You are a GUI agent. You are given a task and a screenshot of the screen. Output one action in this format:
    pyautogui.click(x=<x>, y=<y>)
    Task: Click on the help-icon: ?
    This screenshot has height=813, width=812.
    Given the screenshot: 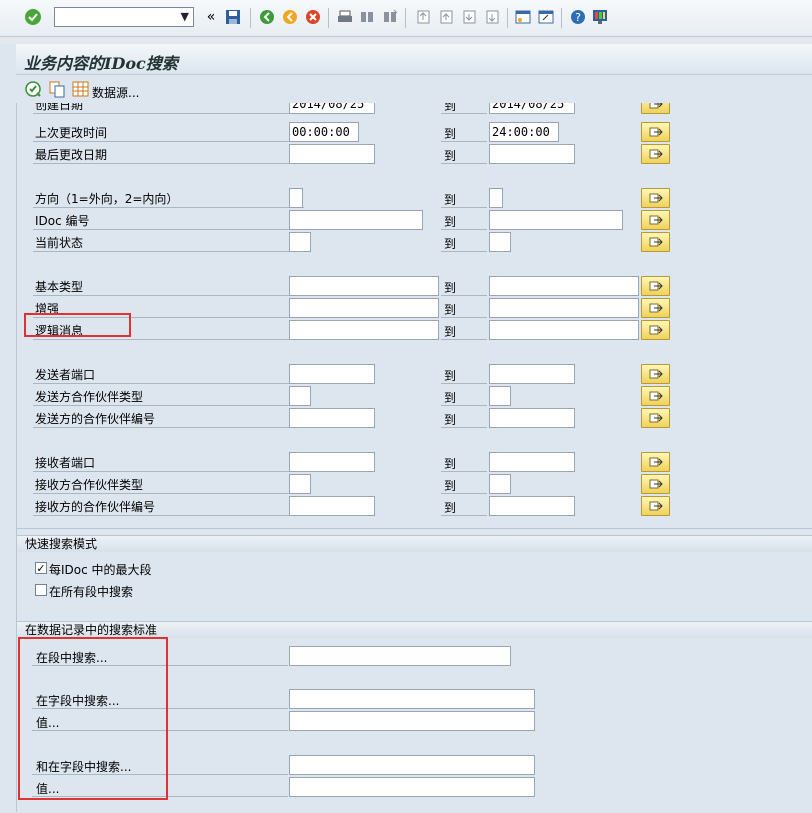 What is the action you would take?
    pyautogui.click(x=578, y=17)
    